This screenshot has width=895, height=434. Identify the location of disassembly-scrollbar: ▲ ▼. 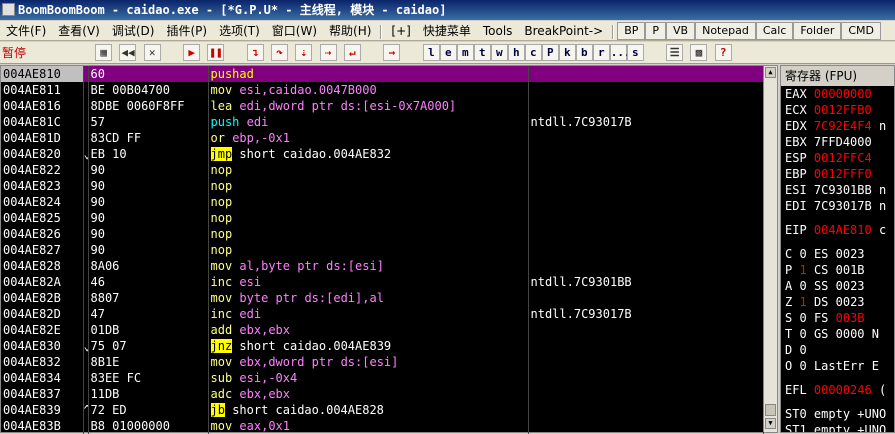
(770, 249).